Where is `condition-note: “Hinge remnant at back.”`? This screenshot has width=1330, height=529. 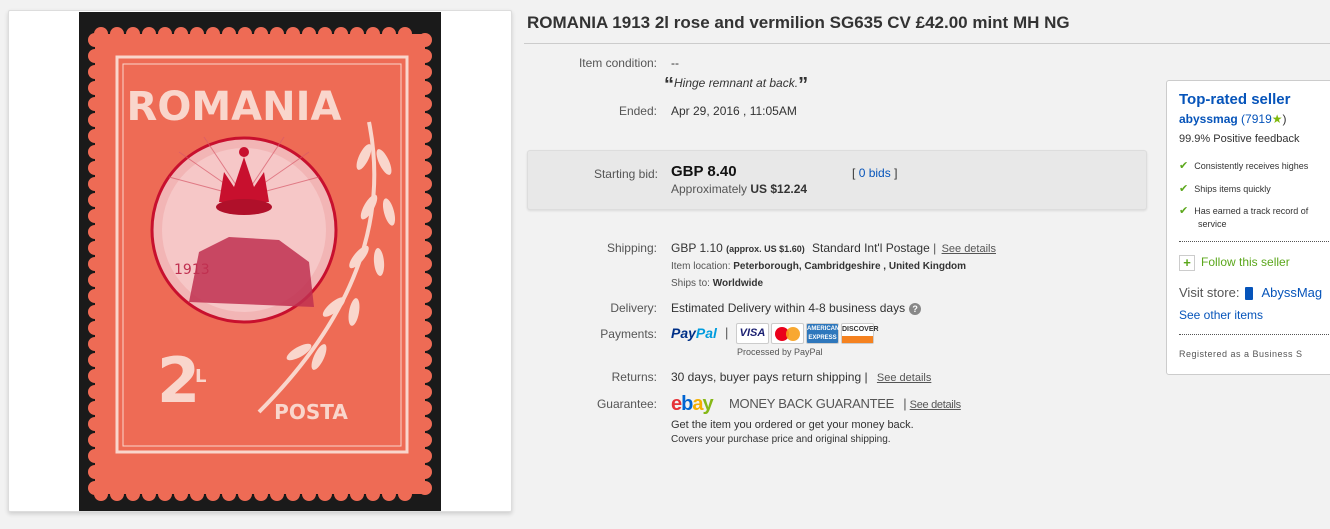 condition-note: “Hinge remnant at back.” is located at coordinates (736, 85).